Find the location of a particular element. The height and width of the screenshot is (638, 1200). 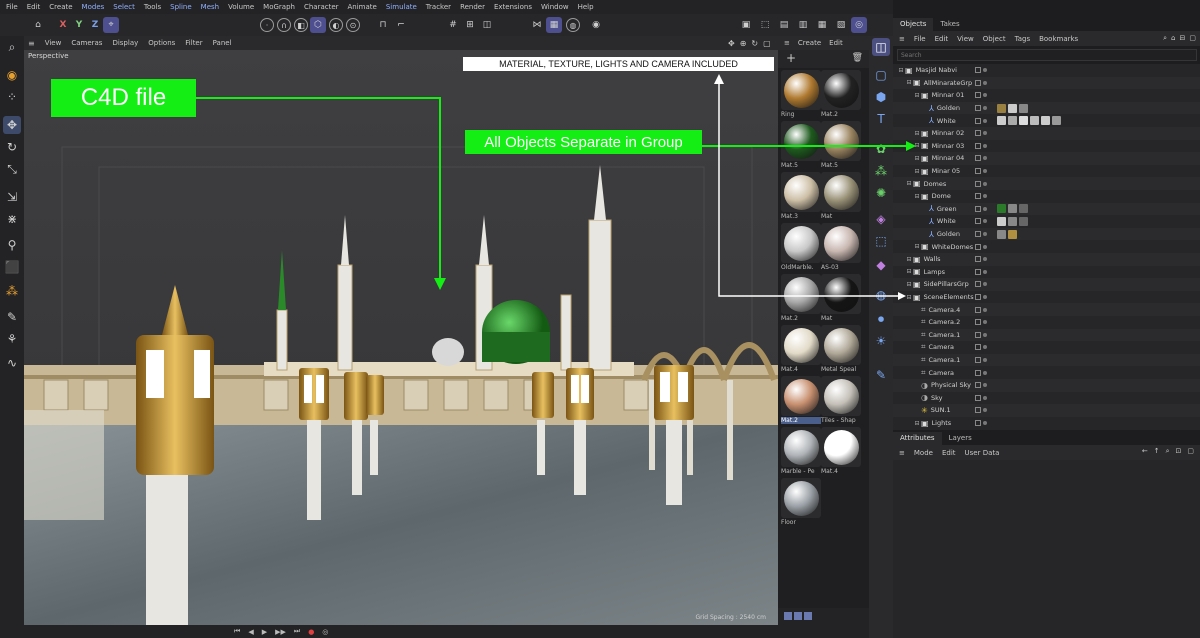

rotate-tool-icon: ↻ is located at coordinates (12, 147).